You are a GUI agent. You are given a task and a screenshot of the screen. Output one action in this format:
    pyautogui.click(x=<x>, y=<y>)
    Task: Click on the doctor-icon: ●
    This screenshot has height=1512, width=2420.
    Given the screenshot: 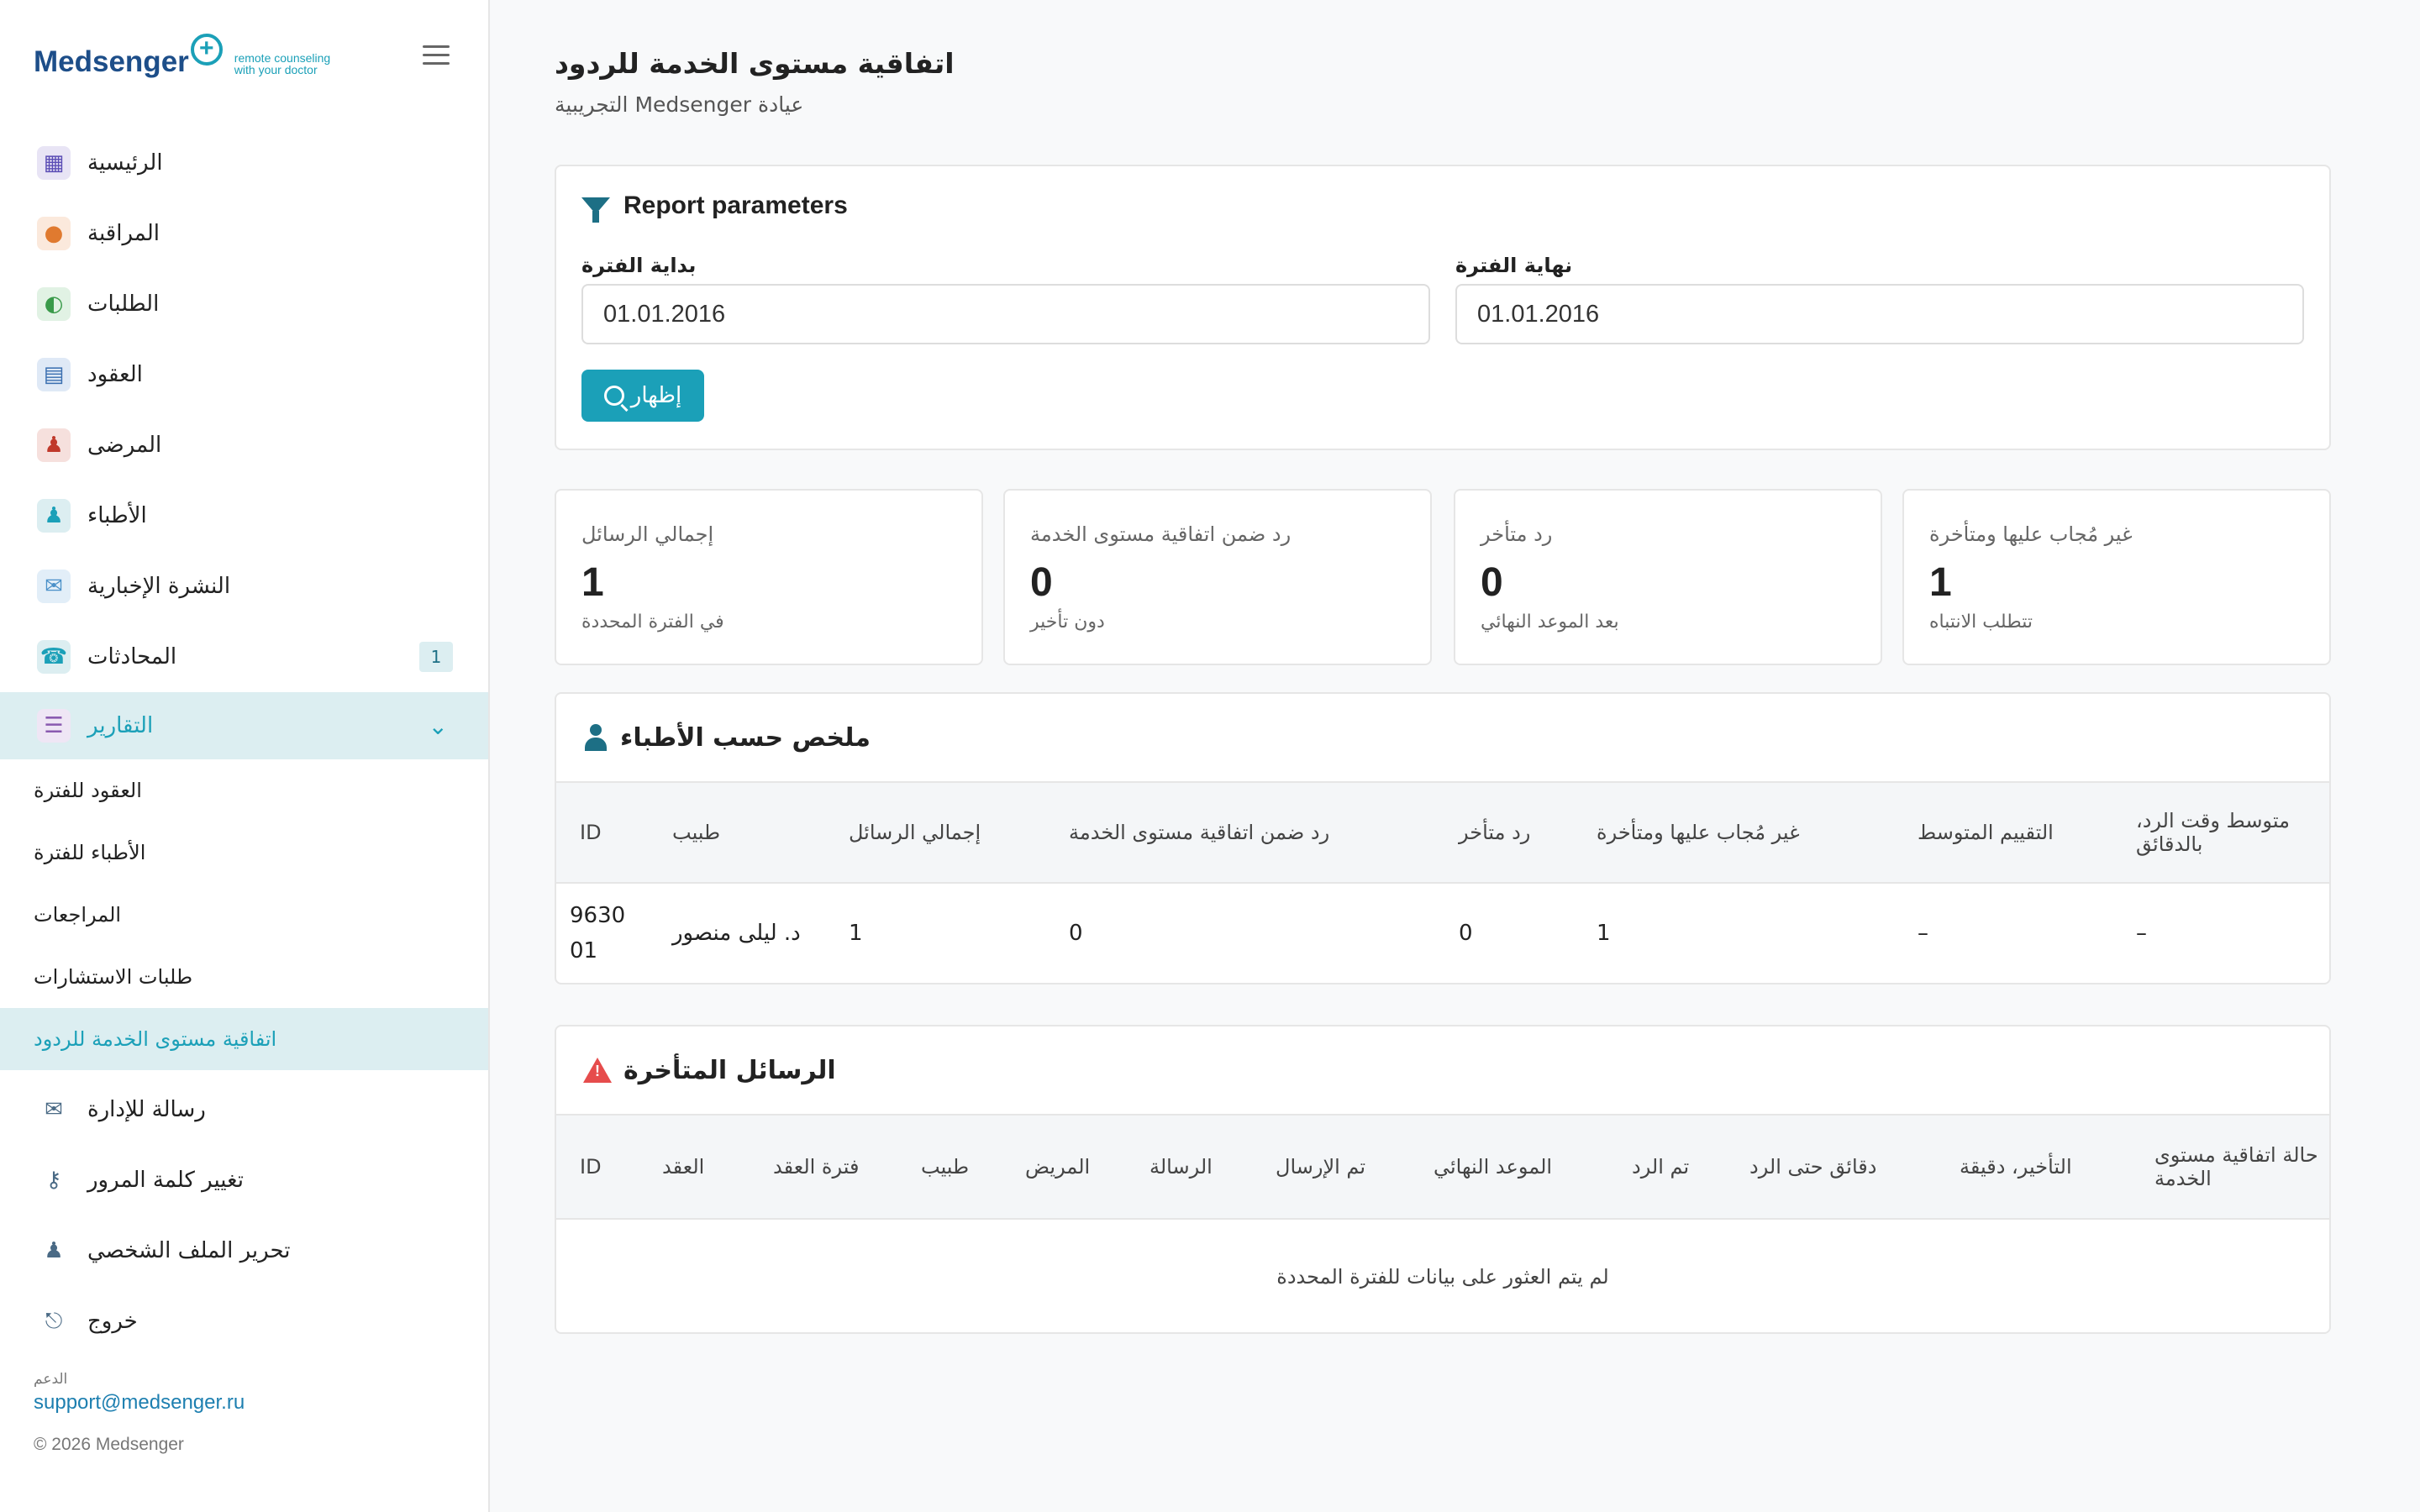 What is the action you would take?
    pyautogui.click(x=54, y=233)
    